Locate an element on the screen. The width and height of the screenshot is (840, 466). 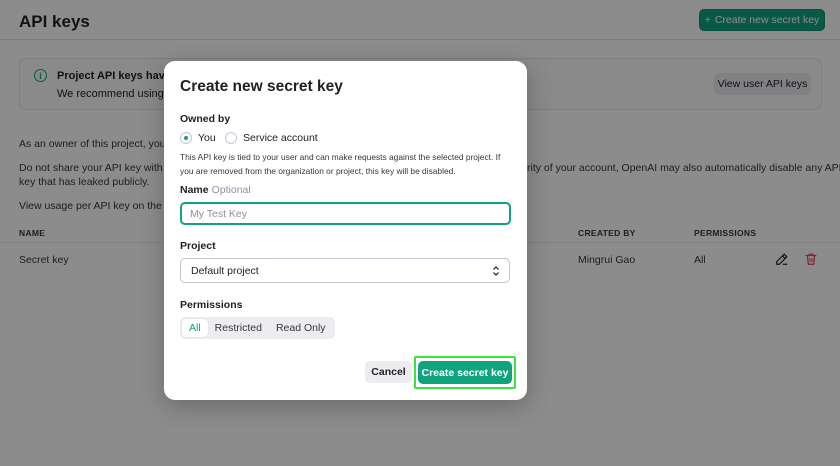
dialog-title: Create new secret key is located at coordinates (261, 86).